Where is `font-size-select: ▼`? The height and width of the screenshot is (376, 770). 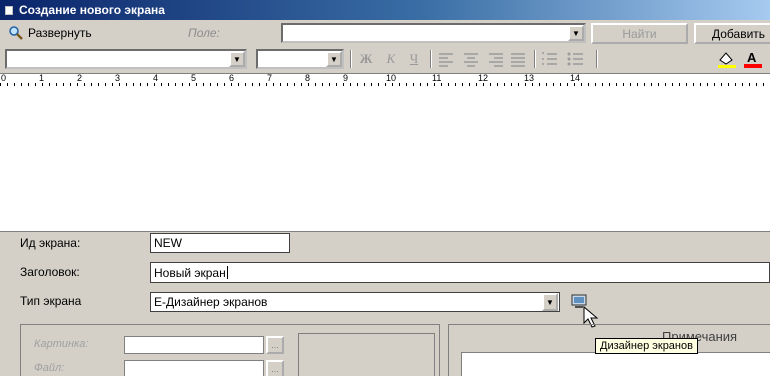
font-size-select: ▼ is located at coordinates (300, 59).